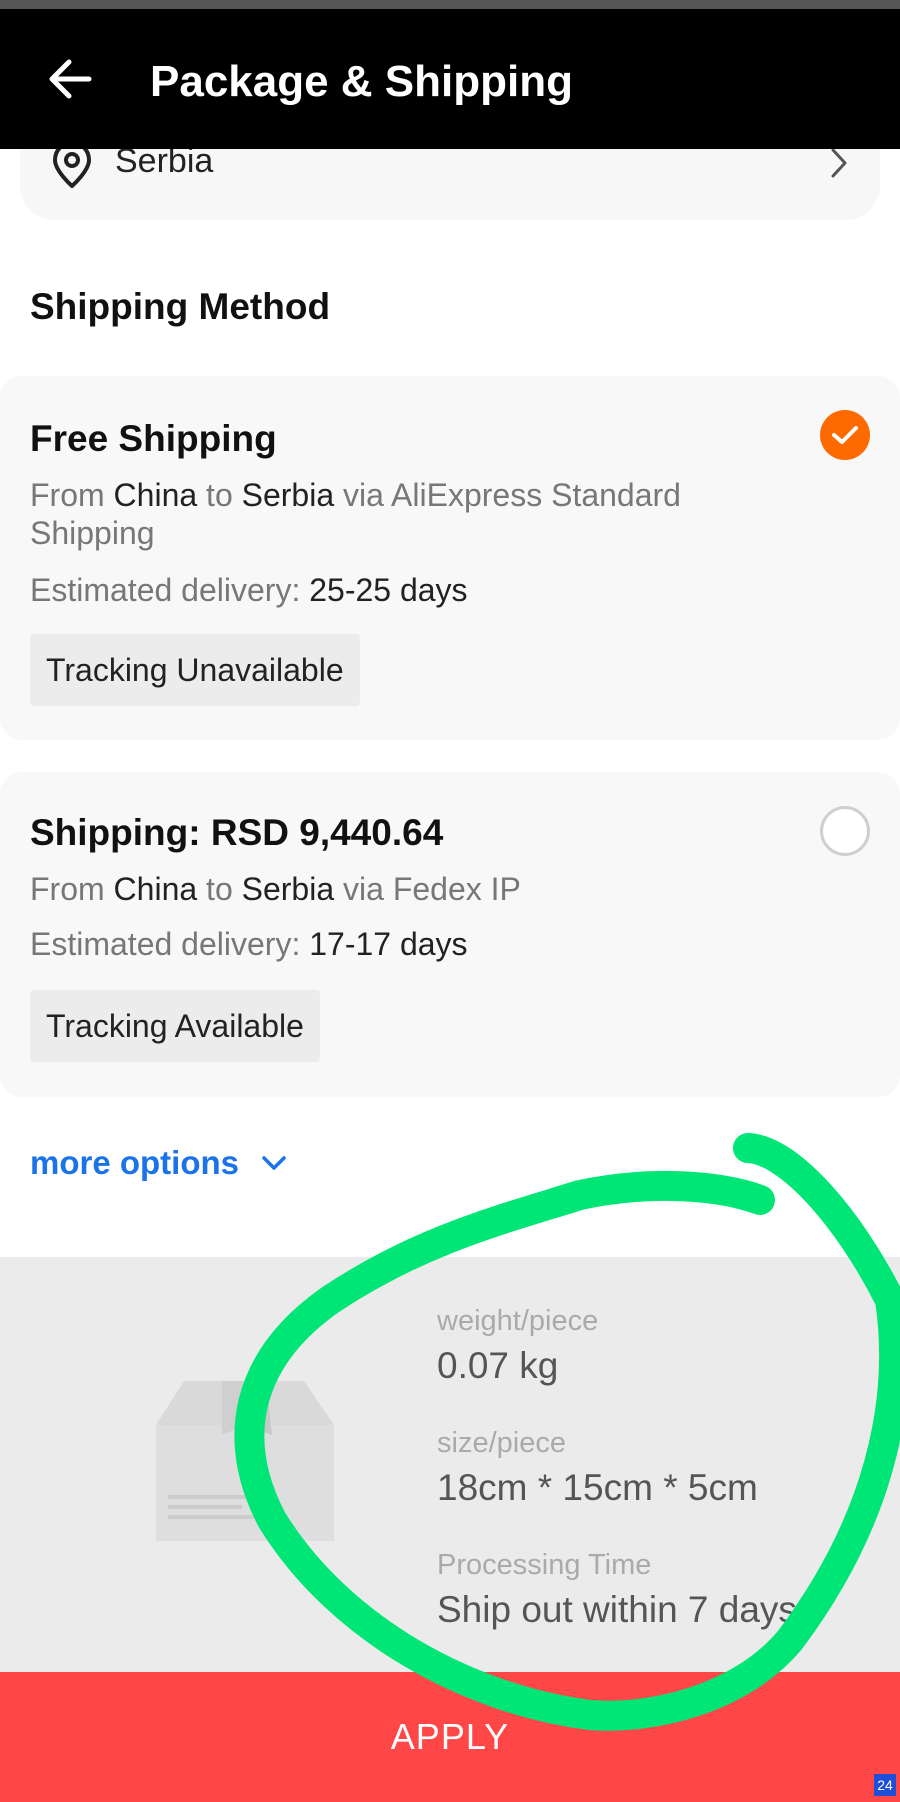  I want to click on checkmark-icon, so click(845, 435).